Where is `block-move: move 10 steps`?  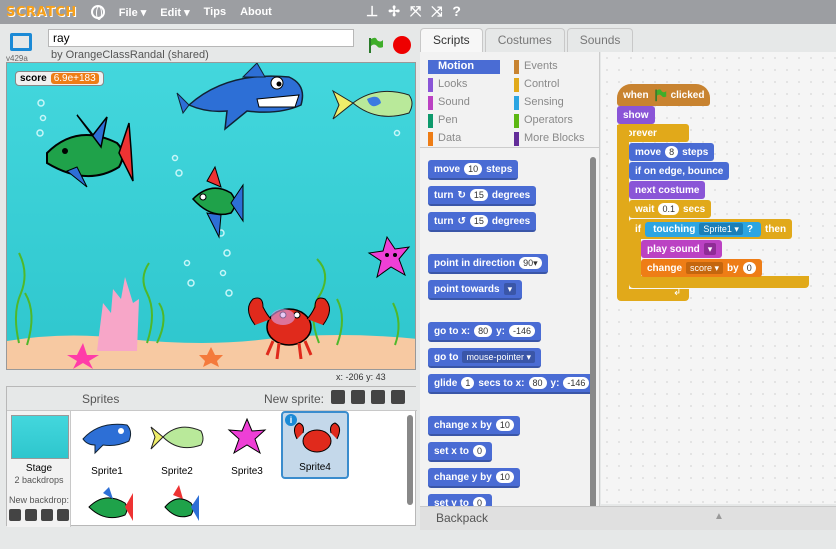
block-move: move 10 steps is located at coordinates (473, 170).